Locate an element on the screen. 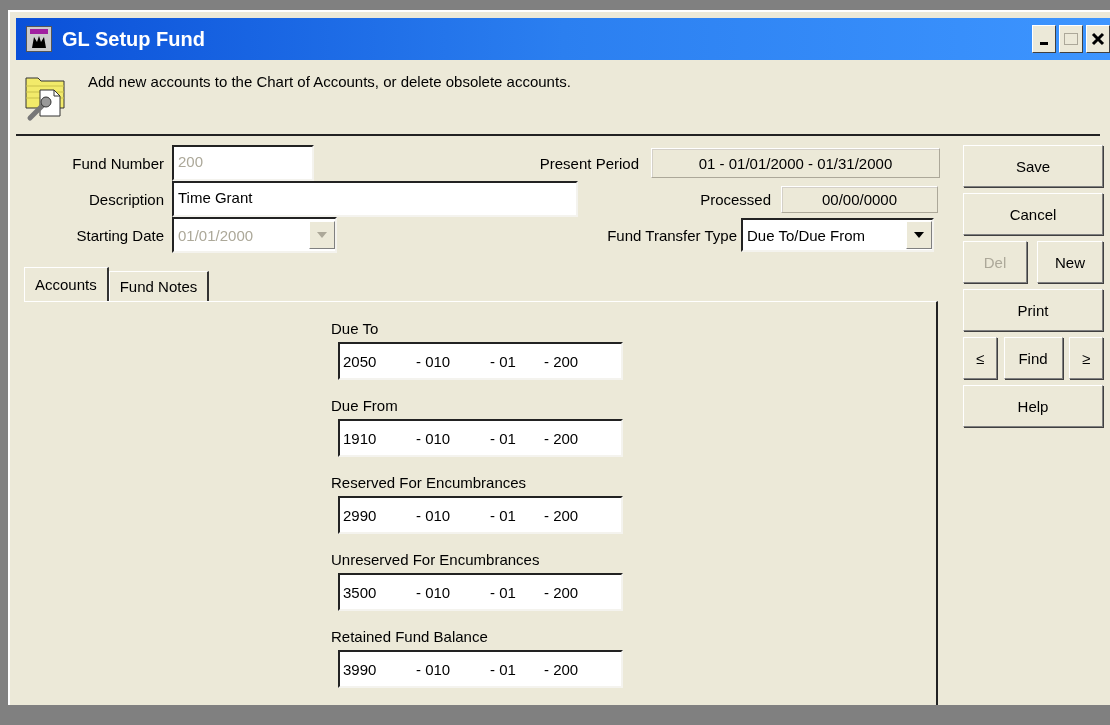  action-button: Find is located at coordinates (1033, 358).